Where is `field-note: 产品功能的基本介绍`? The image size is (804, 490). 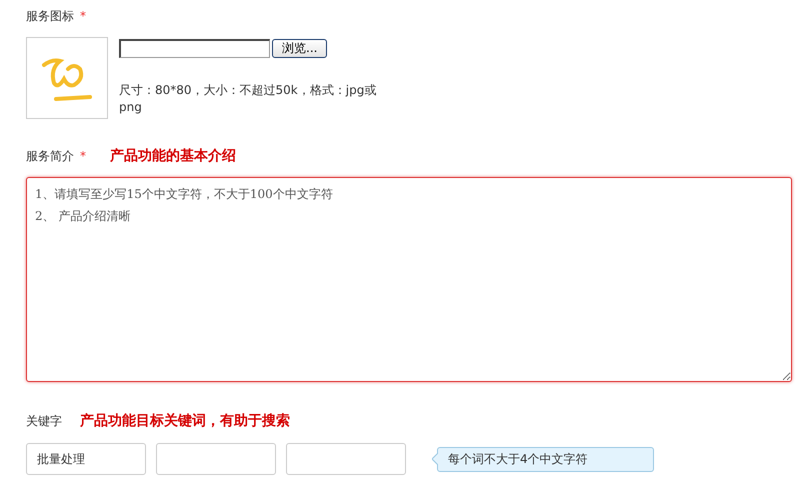 field-note: 产品功能的基本介绍 is located at coordinates (173, 156).